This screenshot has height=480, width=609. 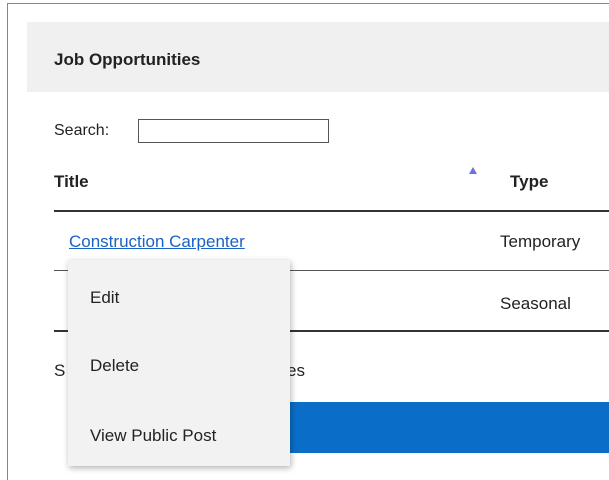 What do you see at coordinates (71, 182) in the screenshot?
I see `column-header-title: Title` at bounding box center [71, 182].